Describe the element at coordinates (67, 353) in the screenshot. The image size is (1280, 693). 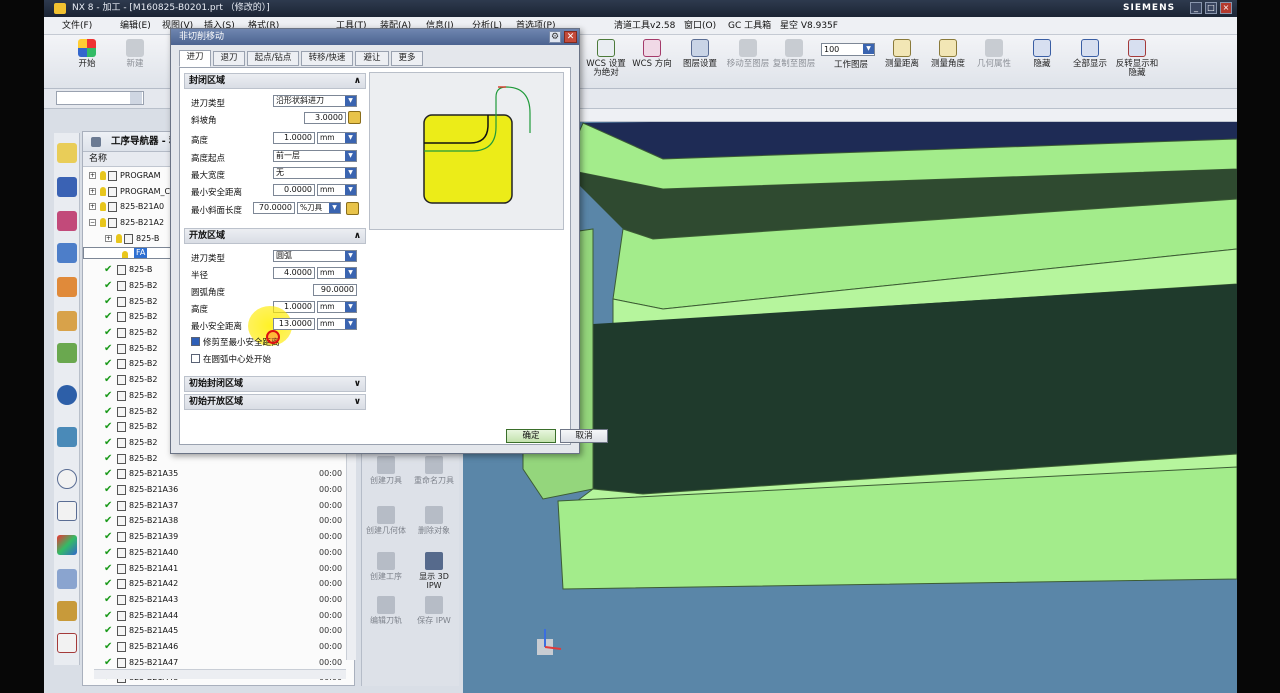
I see `palette-icon` at that location.